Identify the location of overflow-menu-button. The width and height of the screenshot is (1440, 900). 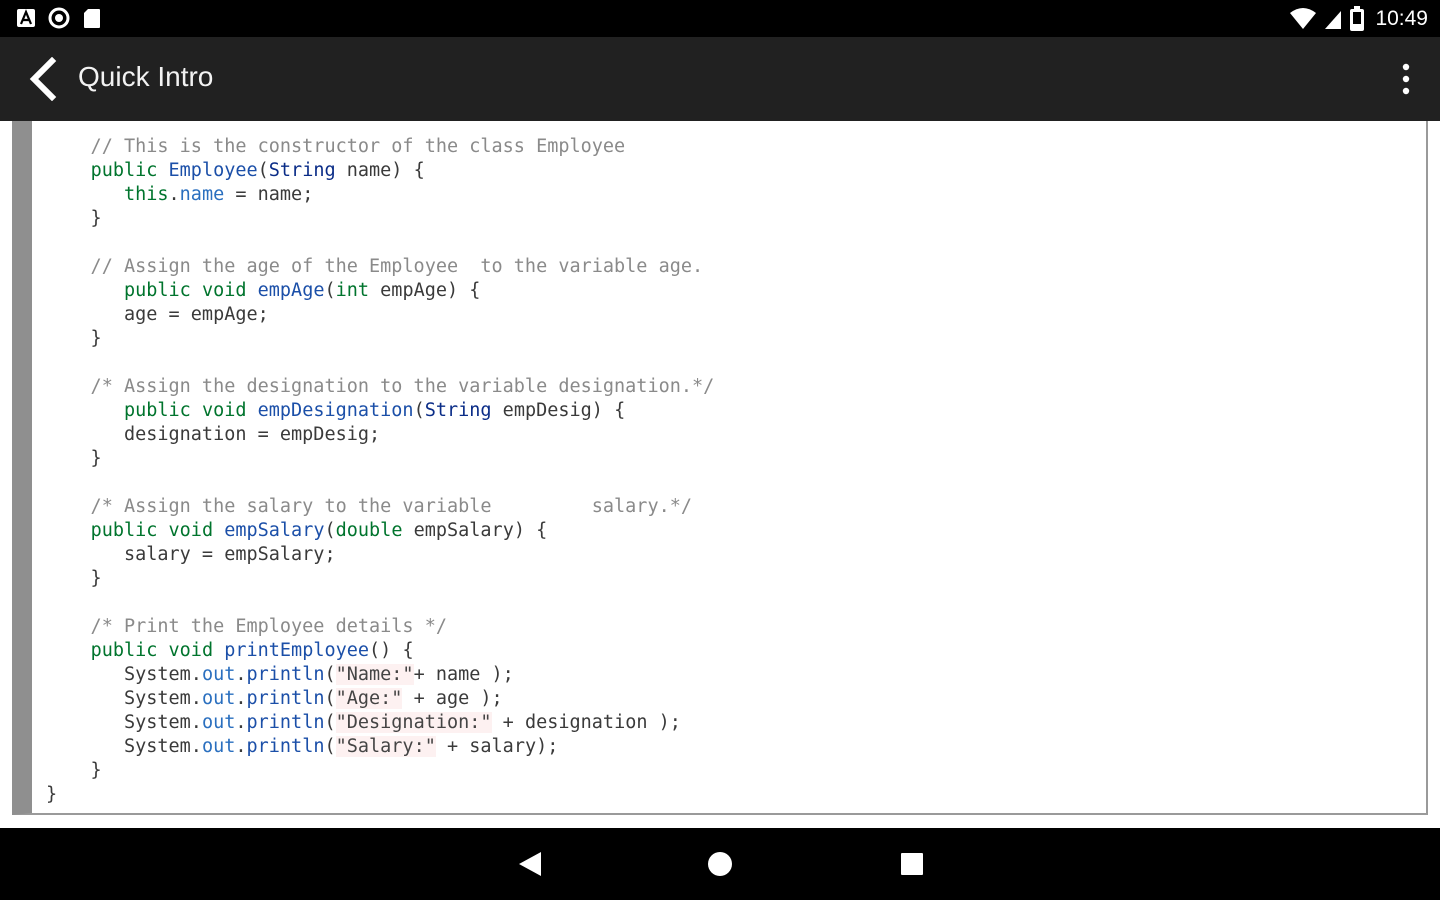
(1406, 79).